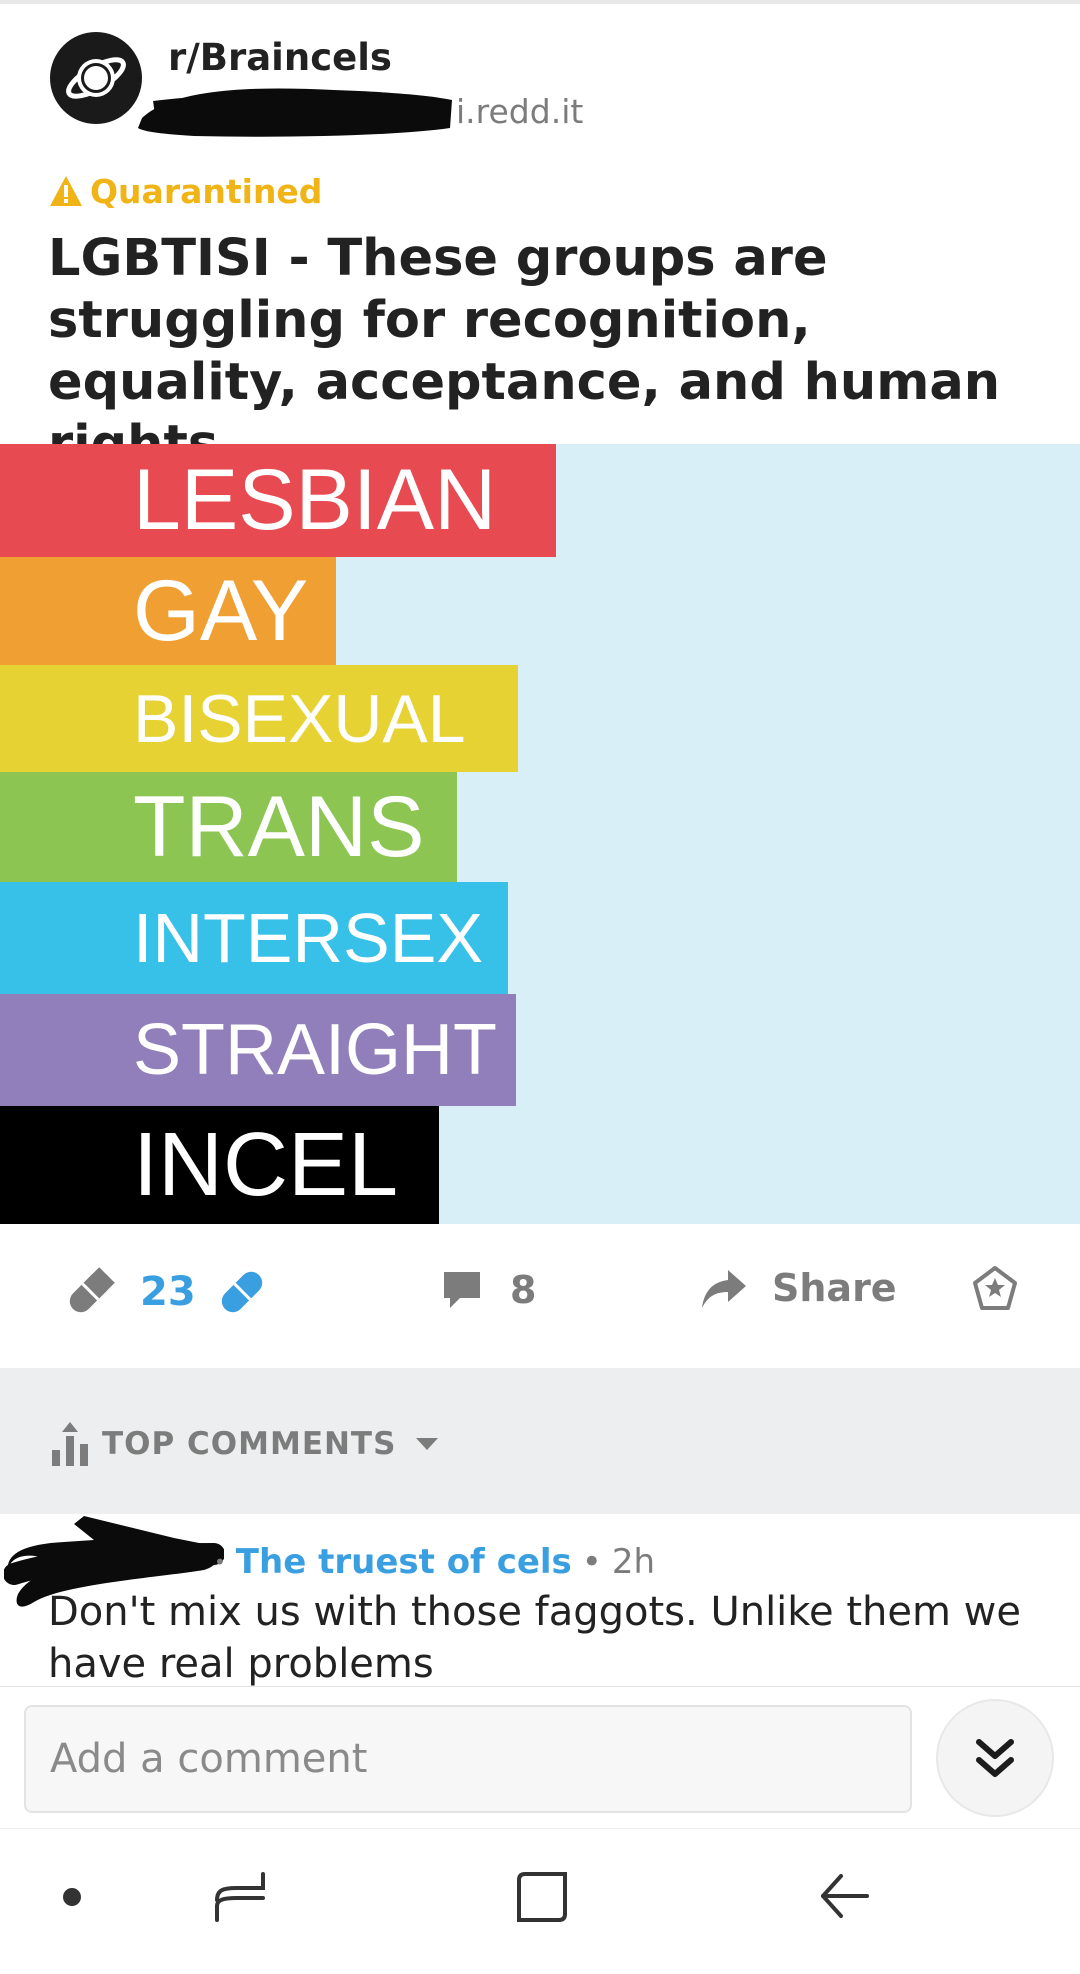  I want to click on band-label: LESBIAN, so click(315, 500).